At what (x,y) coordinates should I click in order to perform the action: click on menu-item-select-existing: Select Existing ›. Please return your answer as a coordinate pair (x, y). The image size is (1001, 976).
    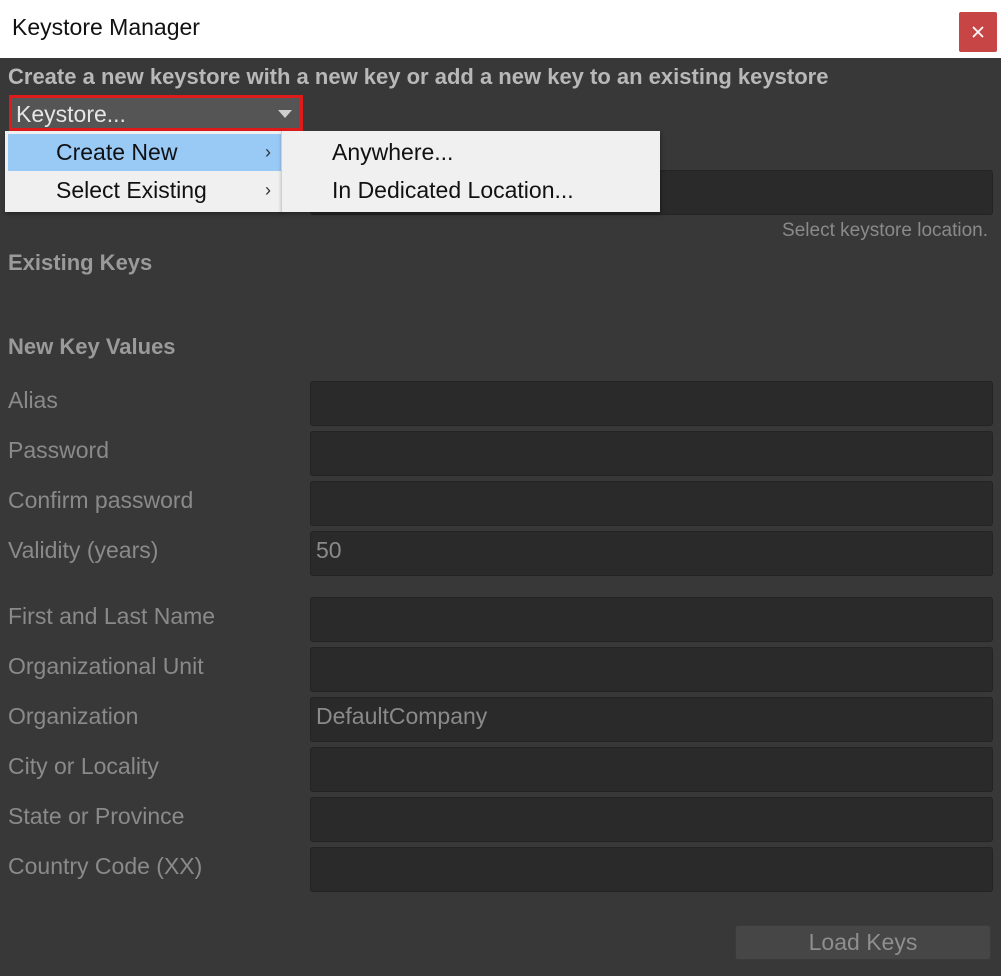
    Looking at the image, I should click on (144, 190).